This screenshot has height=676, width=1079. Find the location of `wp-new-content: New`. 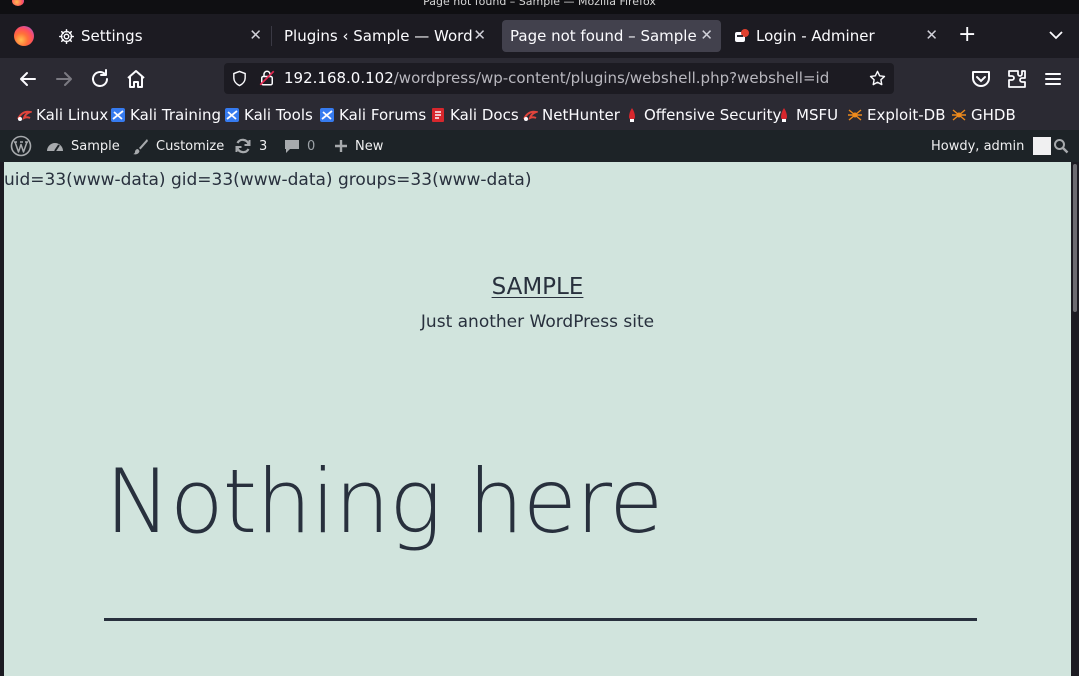

wp-new-content: New is located at coordinates (358, 146).